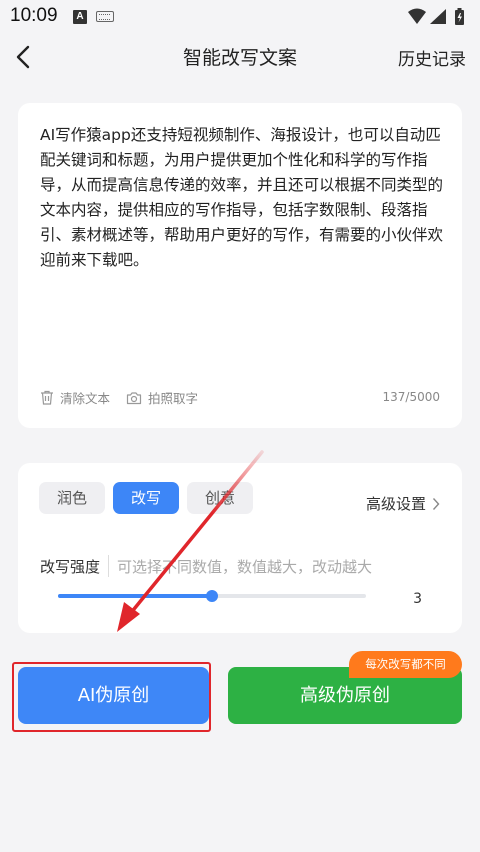 Image resolution: width=480 pixels, height=852 pixels. Describe the element at coordinates (85, 398) in the screenshot. I see `clear-text-label: 清除文本` at that location.